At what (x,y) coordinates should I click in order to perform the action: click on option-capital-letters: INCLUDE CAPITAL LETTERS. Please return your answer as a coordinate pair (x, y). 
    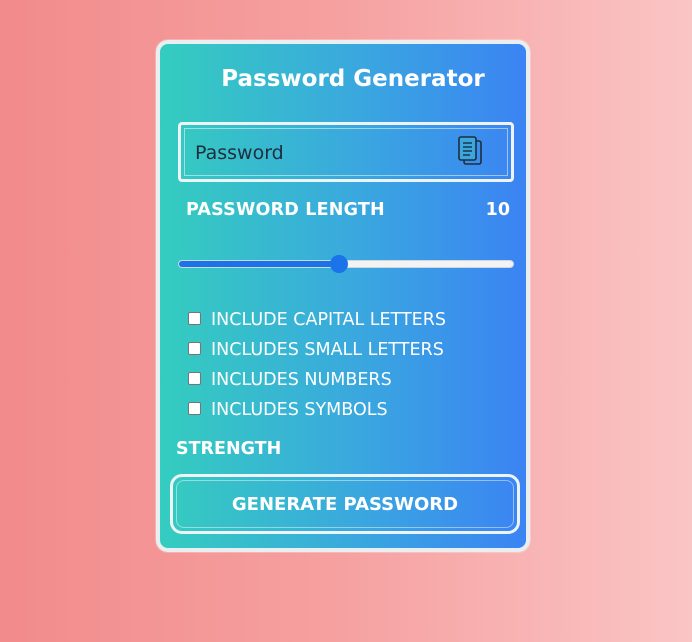
    Looking at the image, I should click on (317, 320).